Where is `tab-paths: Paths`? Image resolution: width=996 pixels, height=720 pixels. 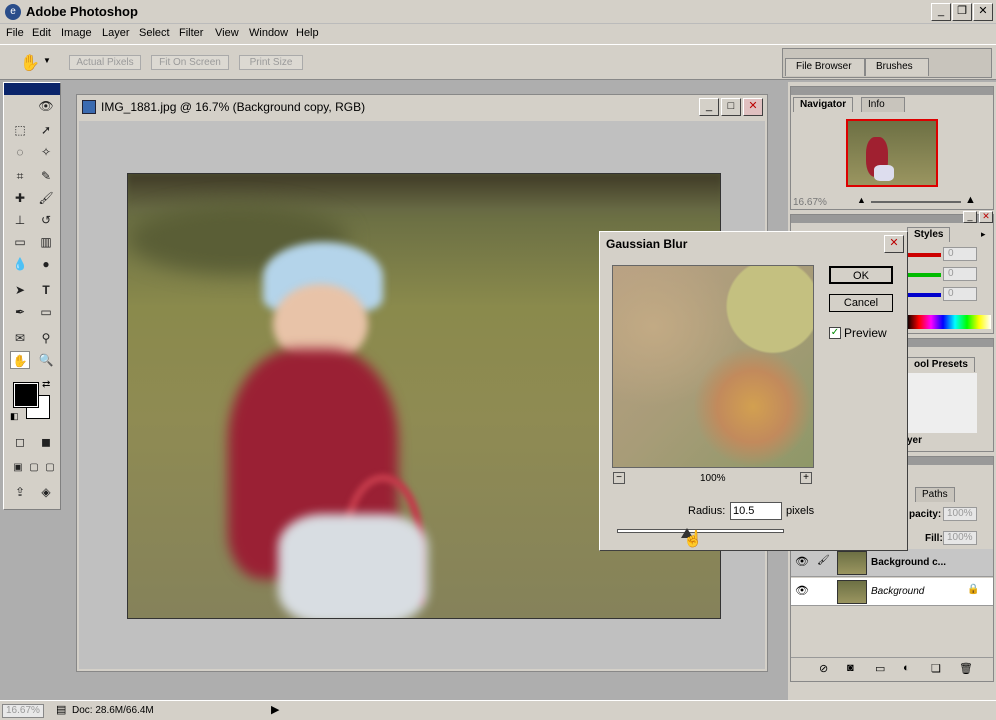
tab-paths: Paths is located at coordinates (935, 494).